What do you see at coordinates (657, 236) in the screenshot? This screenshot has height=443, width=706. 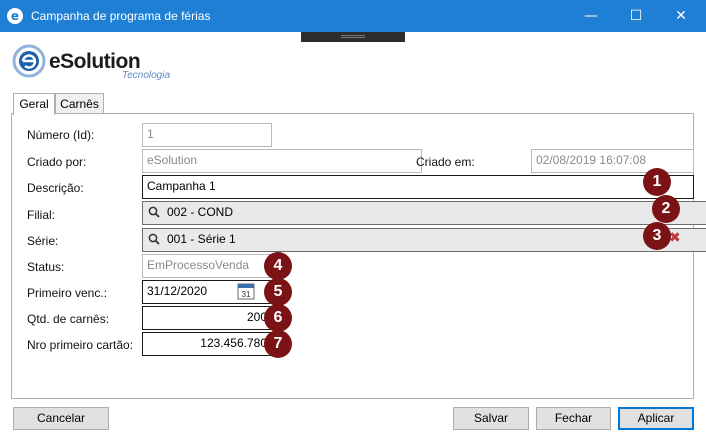 I see `annotation-badge: 3` at bounding box center [657, 236].